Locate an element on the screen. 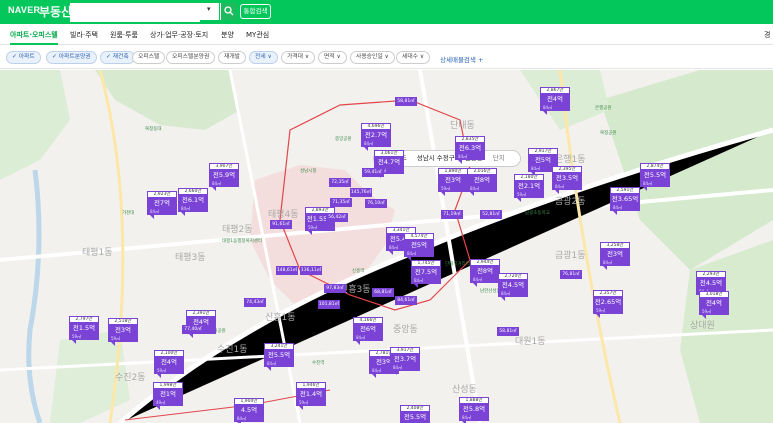 Image resolution: width=773 pixels, height=423 pixels. cluster-marker: 76,81㎡ is located at coordinates (571, 274).